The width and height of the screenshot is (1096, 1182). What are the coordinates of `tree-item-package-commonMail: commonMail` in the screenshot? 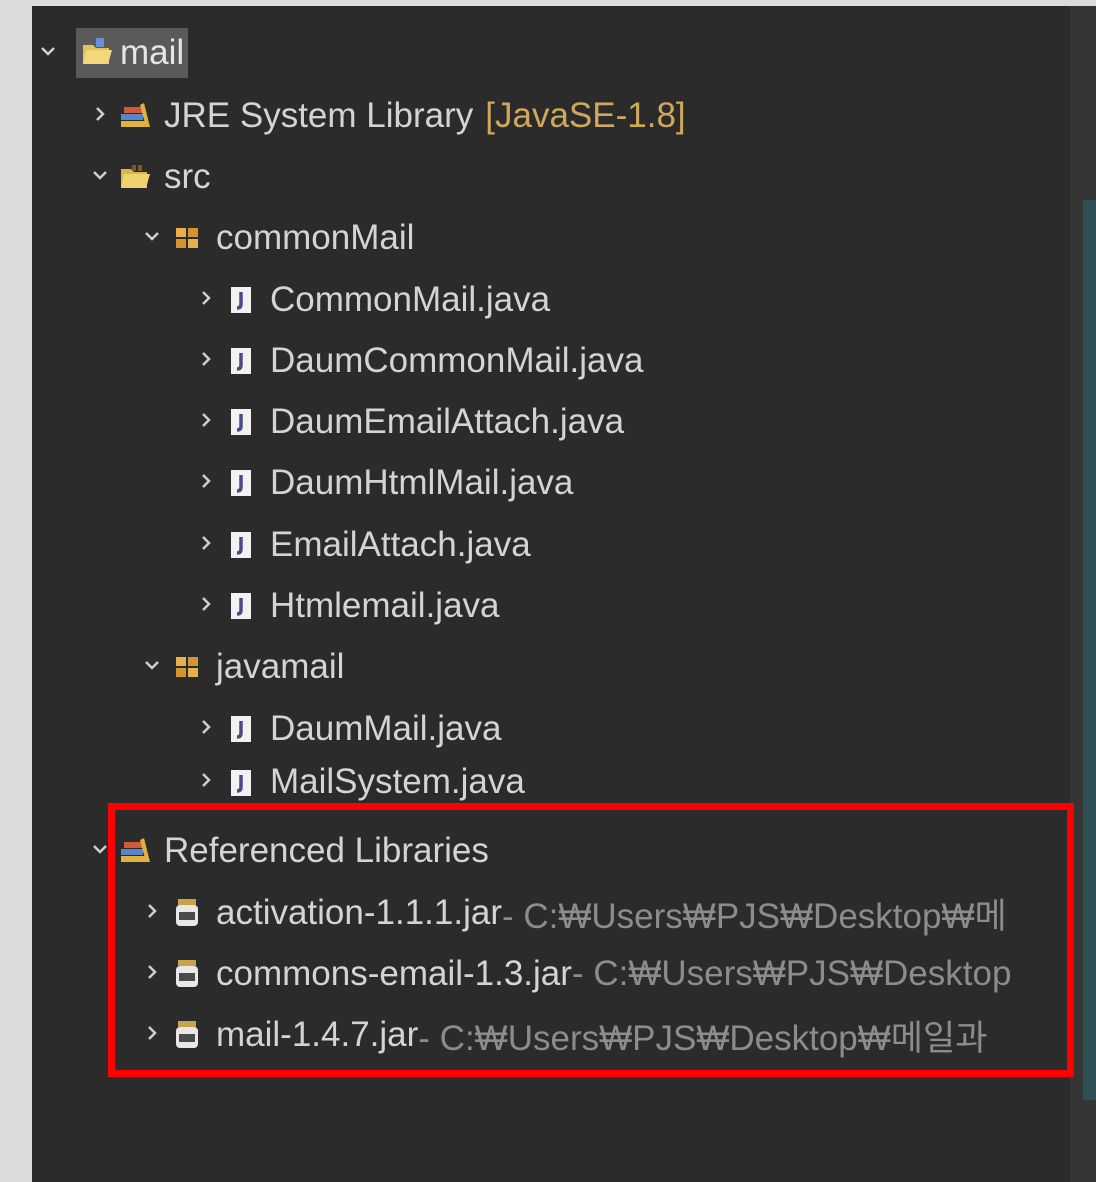 It's located at (603, 238).